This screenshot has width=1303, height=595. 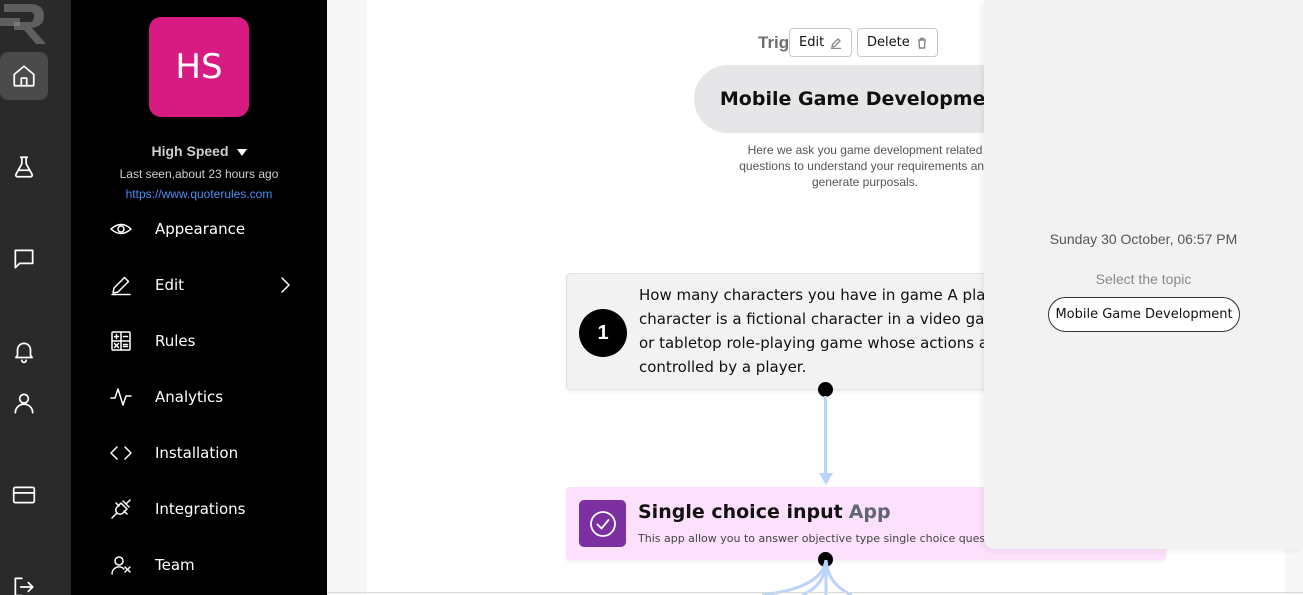 I want to click on logout-icon, so click(x=24, y=586).